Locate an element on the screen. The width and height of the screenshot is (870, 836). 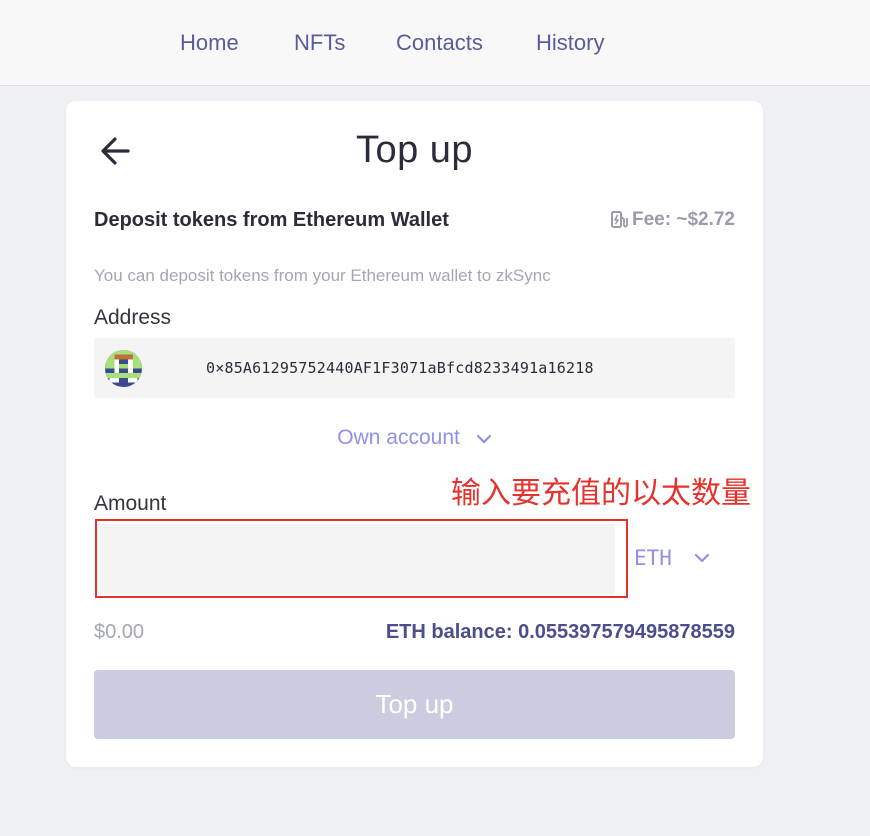
account-selector: Own account is located at coordinates (414, 438).